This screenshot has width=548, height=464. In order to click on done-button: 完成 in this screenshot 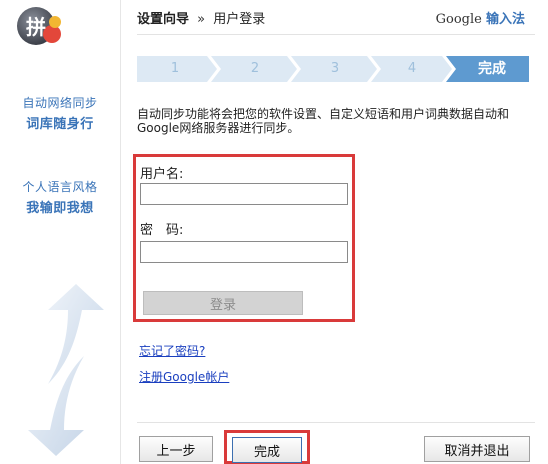, I will do `click(267, 450)`.